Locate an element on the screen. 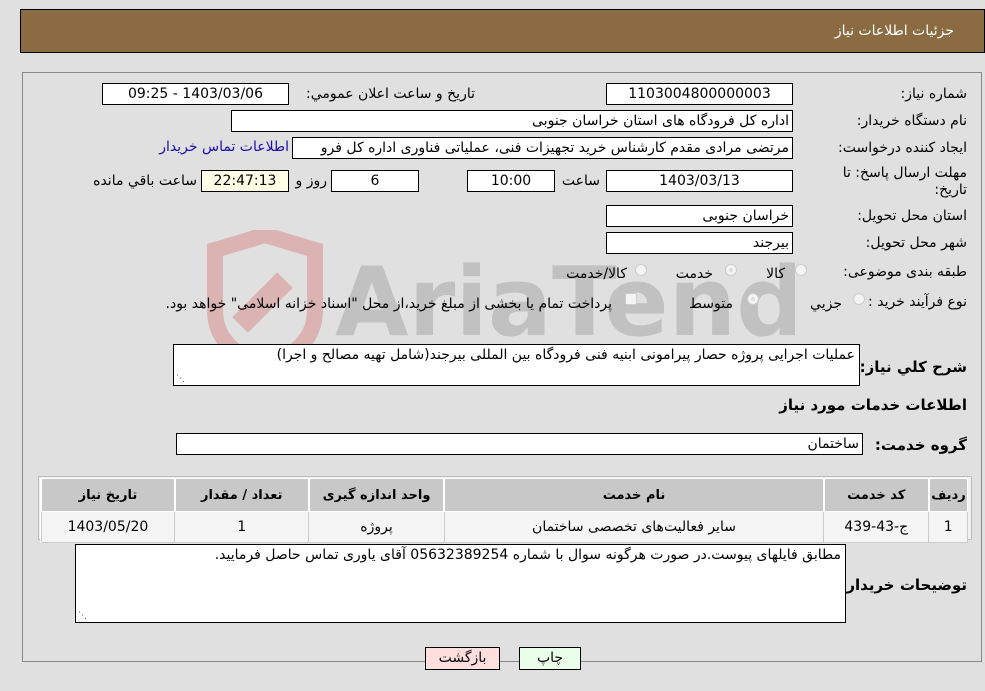  col-need-date: تاریخ نیاز is located at coordinates (108, 495).